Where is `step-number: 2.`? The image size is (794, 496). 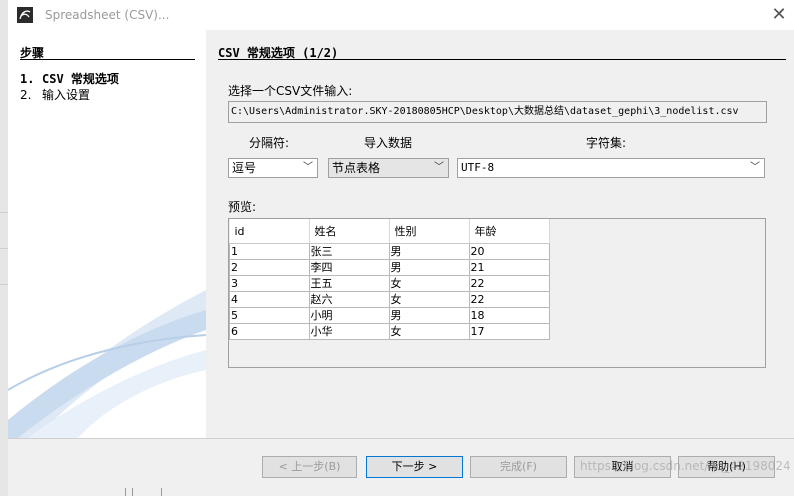
step-number: 2. is located at coordinates (26, 95).